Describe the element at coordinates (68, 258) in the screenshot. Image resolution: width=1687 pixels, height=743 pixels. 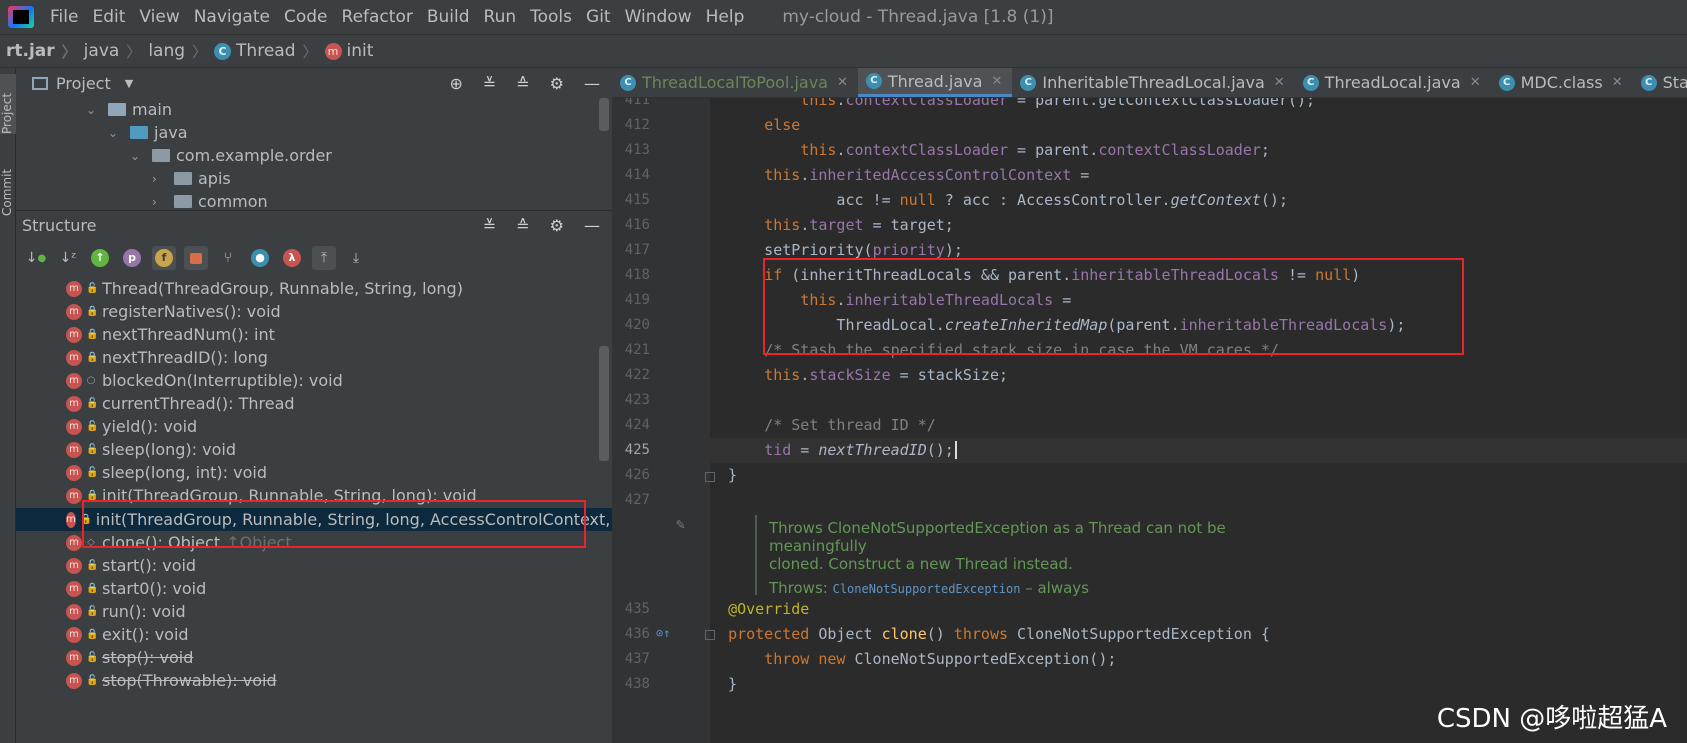
I see `sort-alpha-icon: ↓ᶻ` at that location.